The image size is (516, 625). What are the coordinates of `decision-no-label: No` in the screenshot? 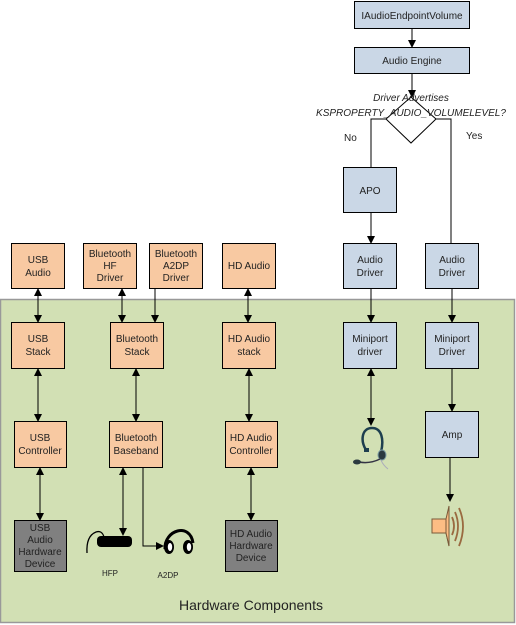 It's located at (350, 138).